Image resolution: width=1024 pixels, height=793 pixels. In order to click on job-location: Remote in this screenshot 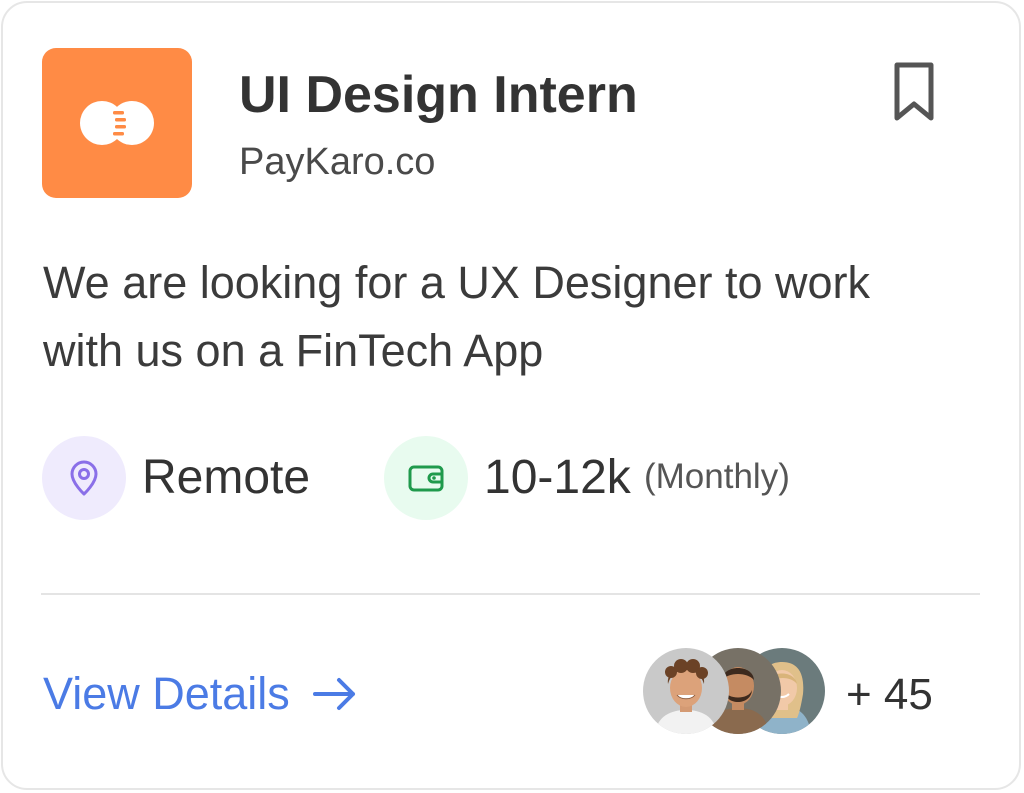, I will do `click(226, 477)`.